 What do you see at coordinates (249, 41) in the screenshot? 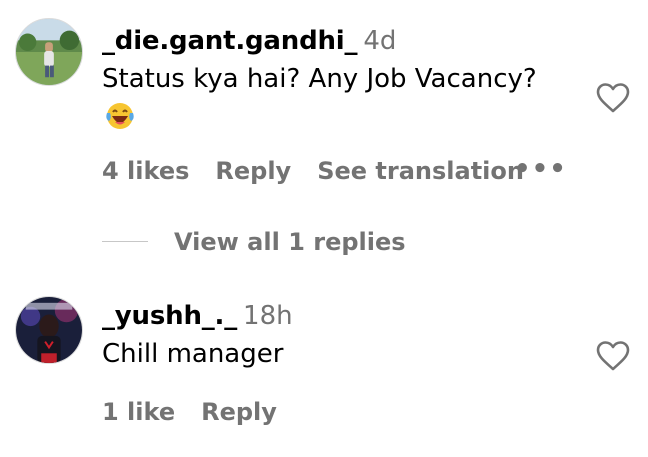
I see `comment-header: _die.gant.gandhi_ 4d` at bounding box center [249, 41].